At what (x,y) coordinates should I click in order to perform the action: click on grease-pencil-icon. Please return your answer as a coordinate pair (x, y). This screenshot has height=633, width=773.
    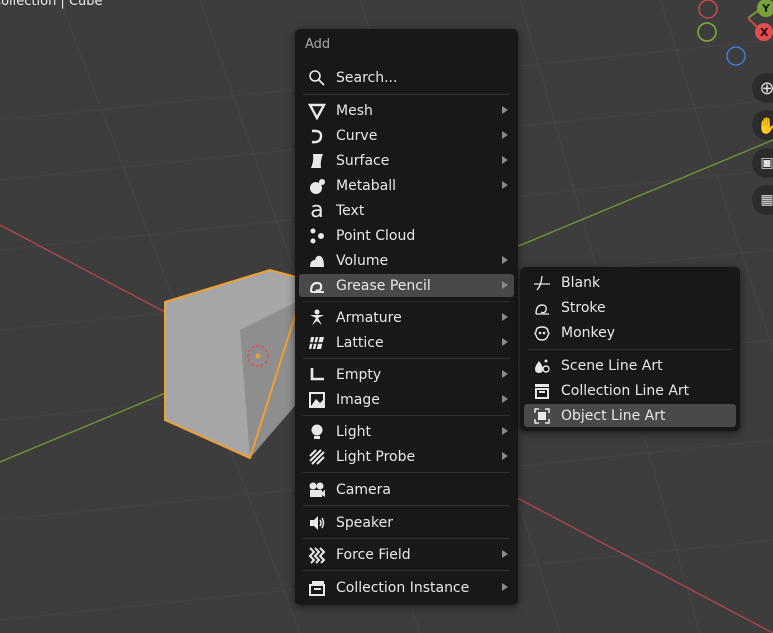
    Looking at the image, I should click on (317, 286).